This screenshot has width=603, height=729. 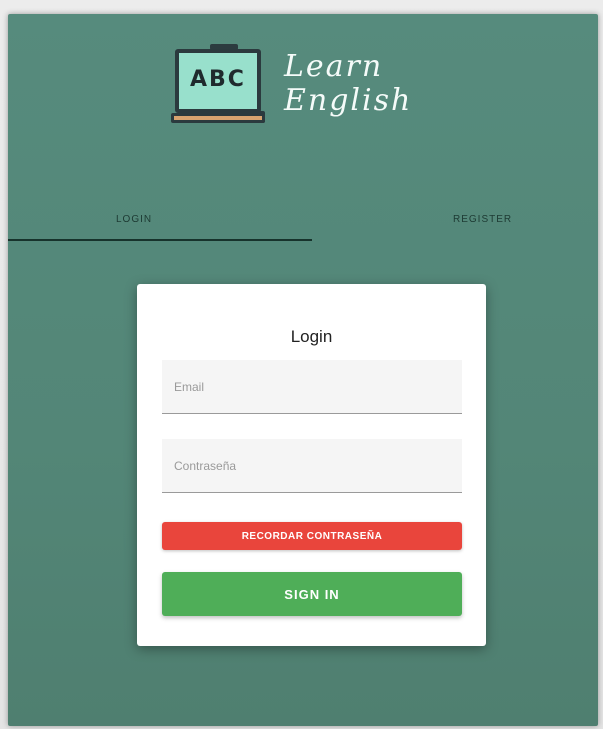 What do you see at coordinates (155, 226) in the screenshot?
I see `tab-login: LOGIN` at bounding box center [155, 226].